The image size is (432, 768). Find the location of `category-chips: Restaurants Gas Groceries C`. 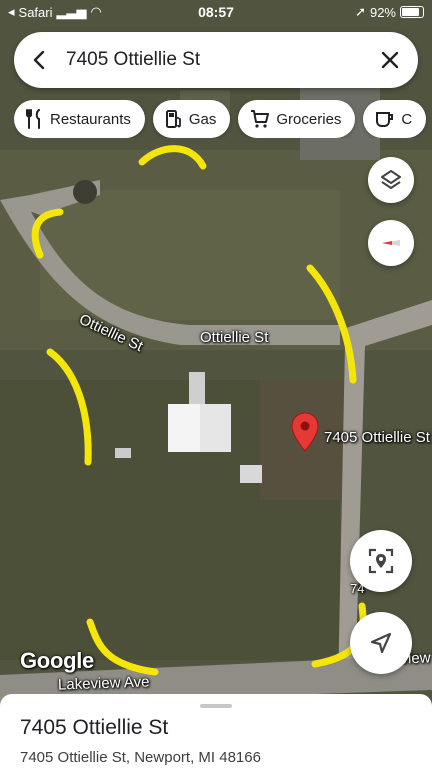

category-chips: Restaurants Gas Groceries C is located at coordinates (223, 119).